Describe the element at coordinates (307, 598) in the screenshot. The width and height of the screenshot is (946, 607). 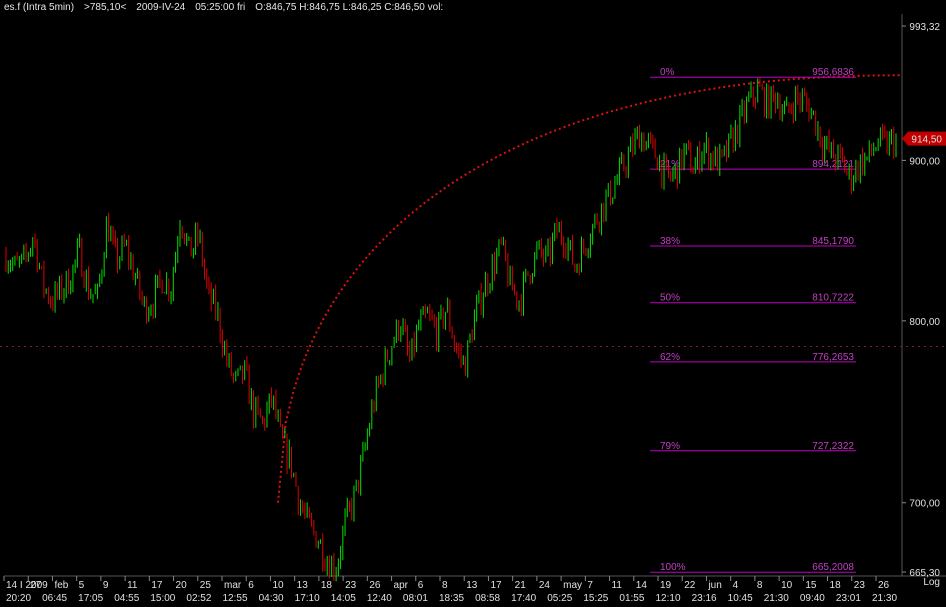
I see `x-tick-label: 17:10` at that location.